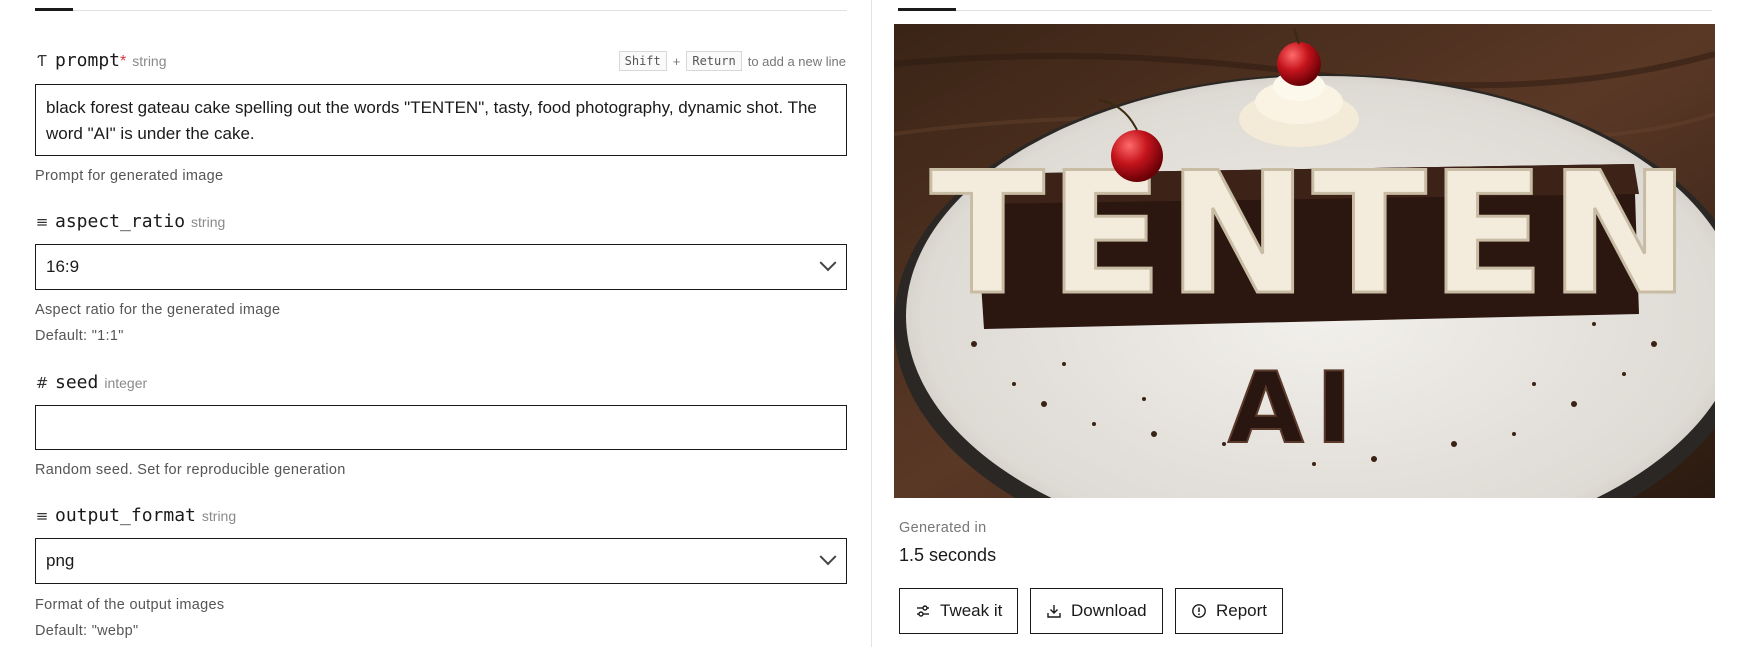 The width and height of the screenshot is (1737, 647). What do you see at coordinates (63, 266) in the screenshot?
I see `aspect-ratio-selected-value: 16:9` at bounding box center [63, 266].